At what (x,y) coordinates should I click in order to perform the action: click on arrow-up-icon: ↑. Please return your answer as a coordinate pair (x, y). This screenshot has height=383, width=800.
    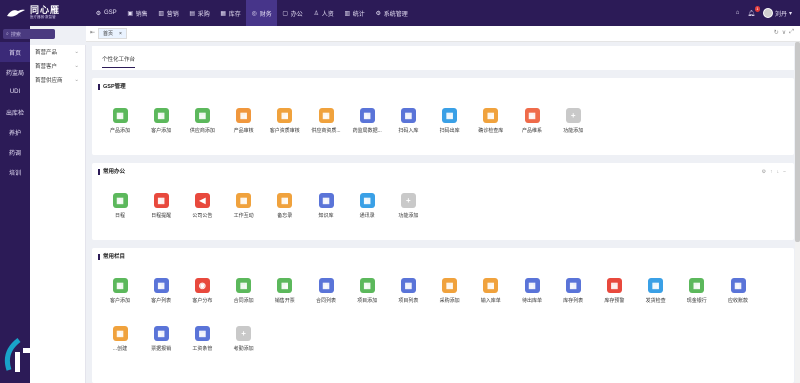
    Looking at the image, I should click on (771, 172).